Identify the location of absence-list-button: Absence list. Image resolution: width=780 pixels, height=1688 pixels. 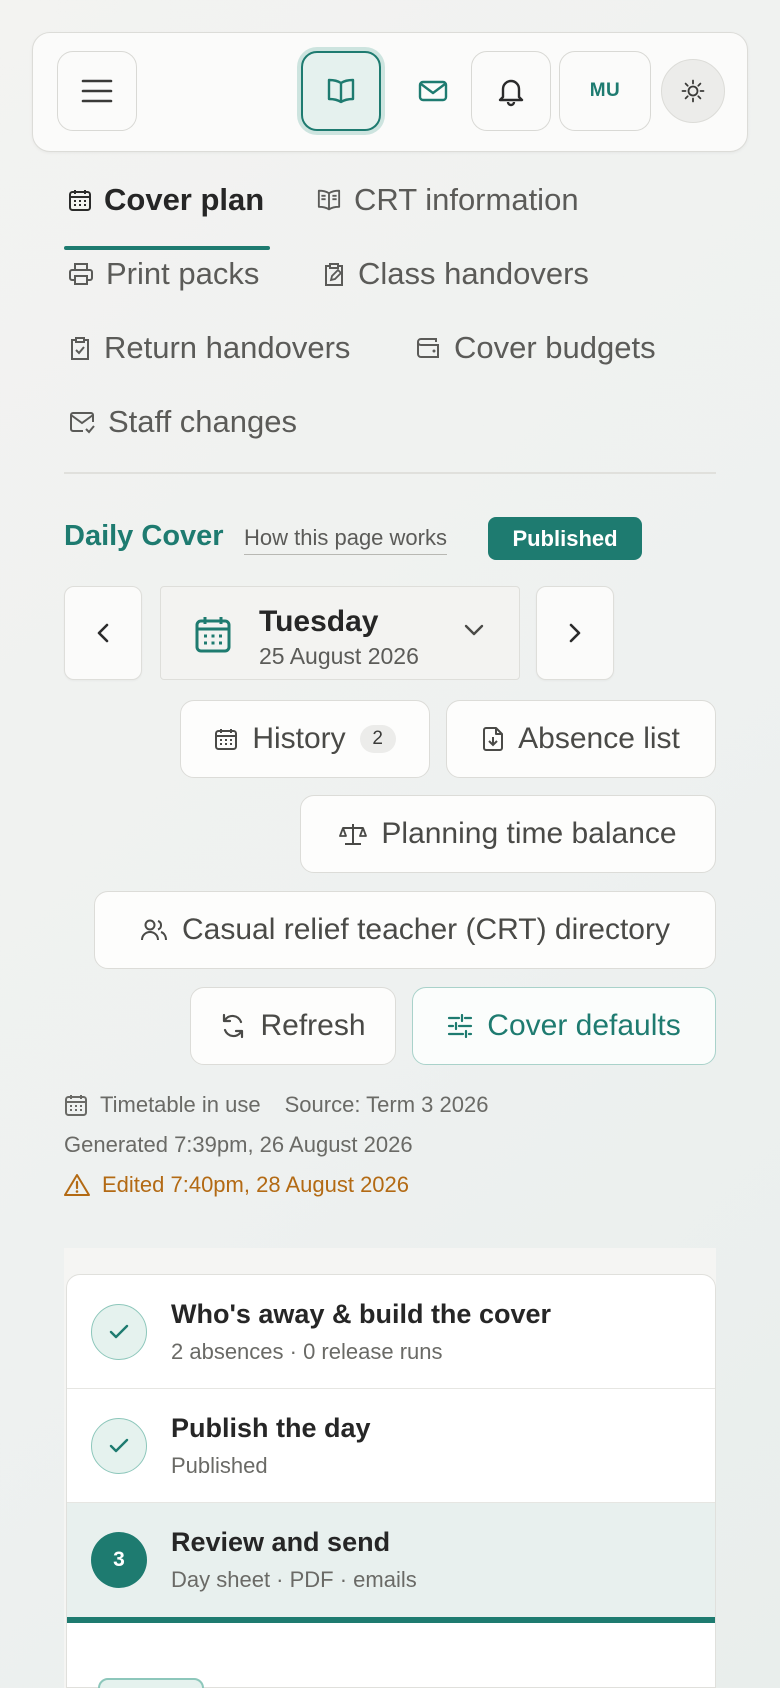
(581, 739).